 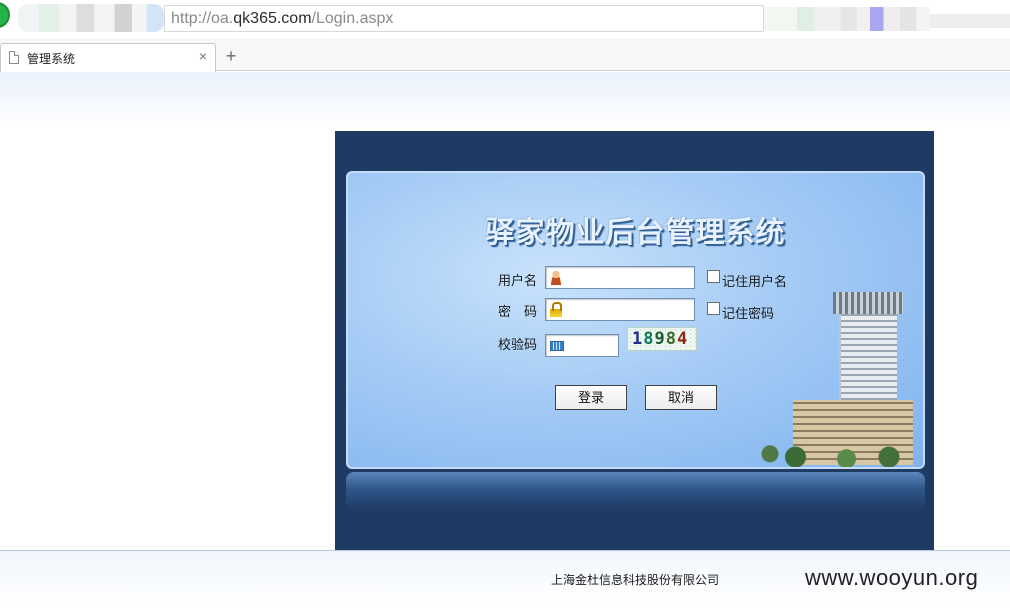 What do you see at coordinates (970, 21) in the screenshot?
I see `blurred-menu-area` at bounding box center [970, 21].